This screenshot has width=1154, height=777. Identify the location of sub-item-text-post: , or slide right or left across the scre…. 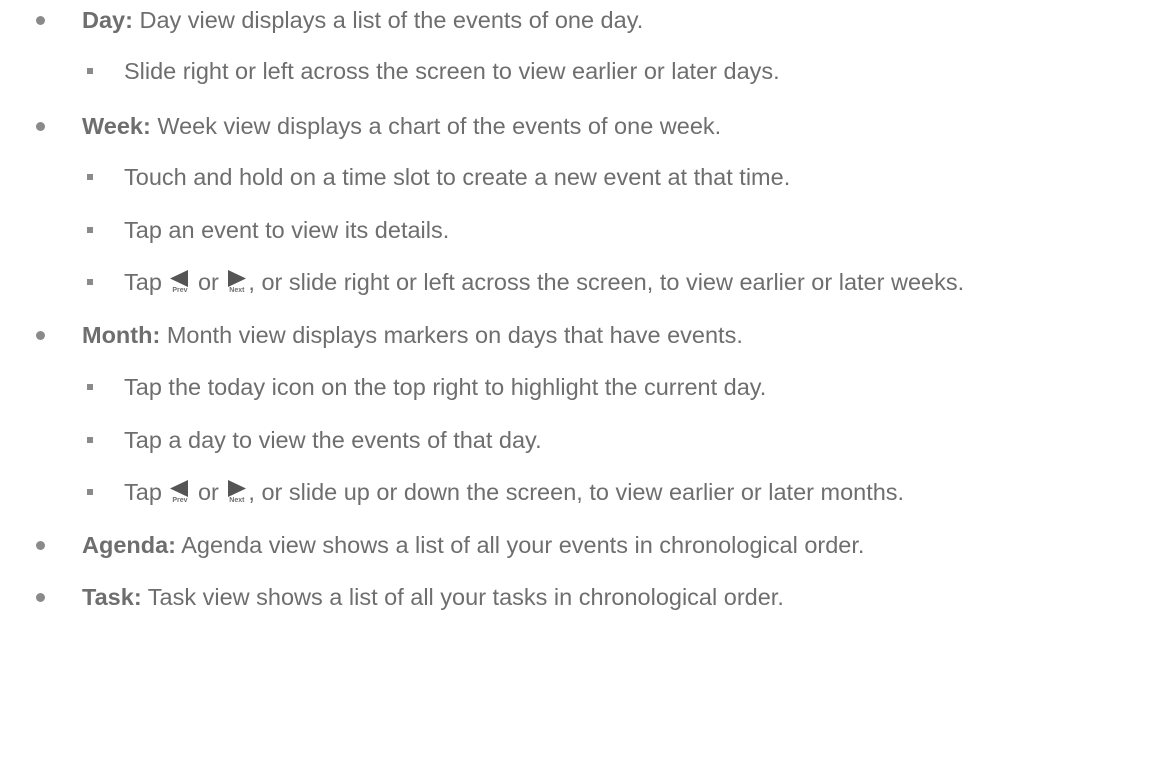
(606, 282).